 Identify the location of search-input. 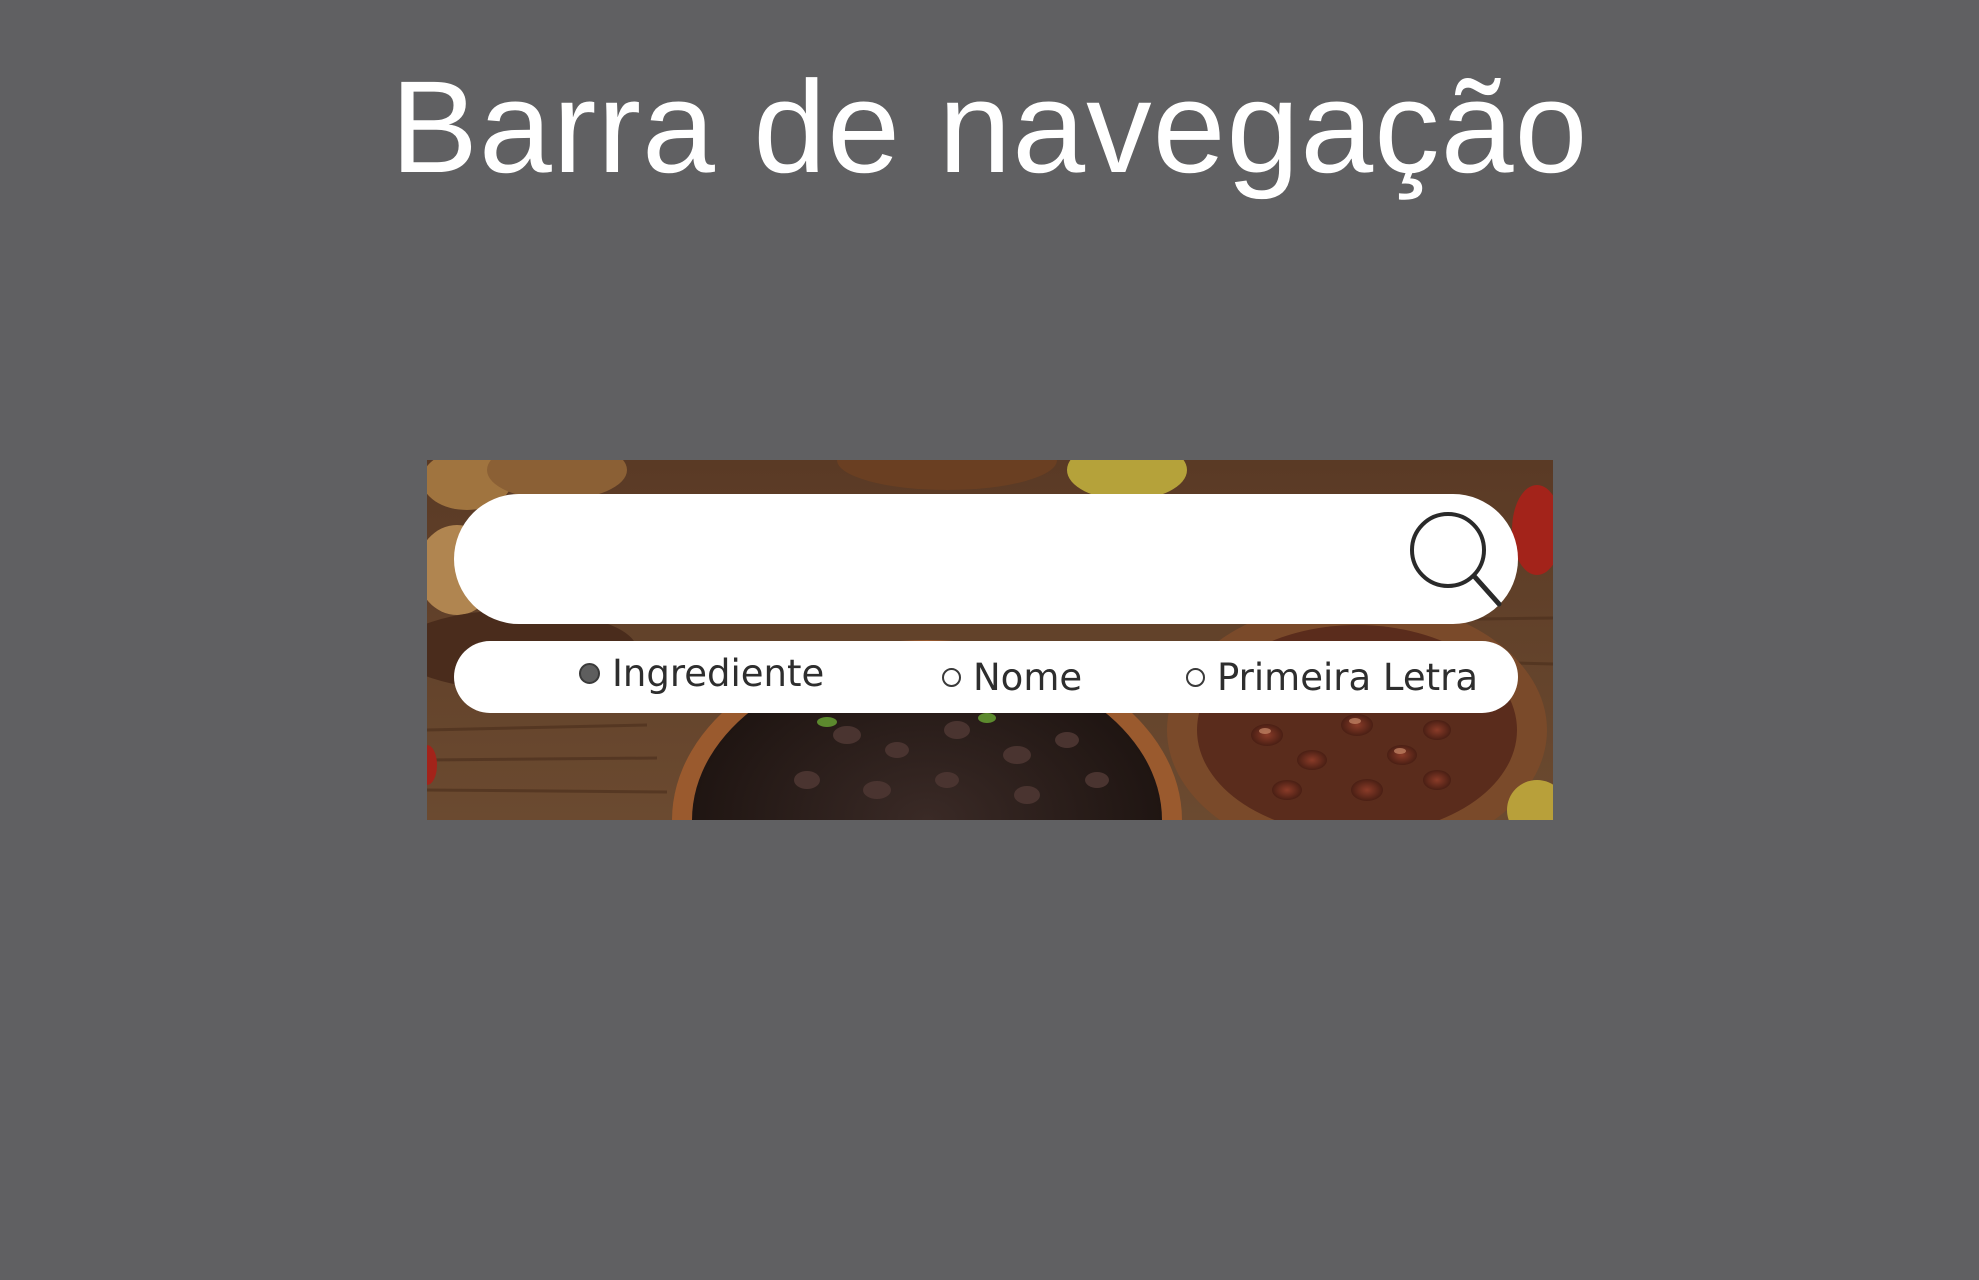
(946, 560).